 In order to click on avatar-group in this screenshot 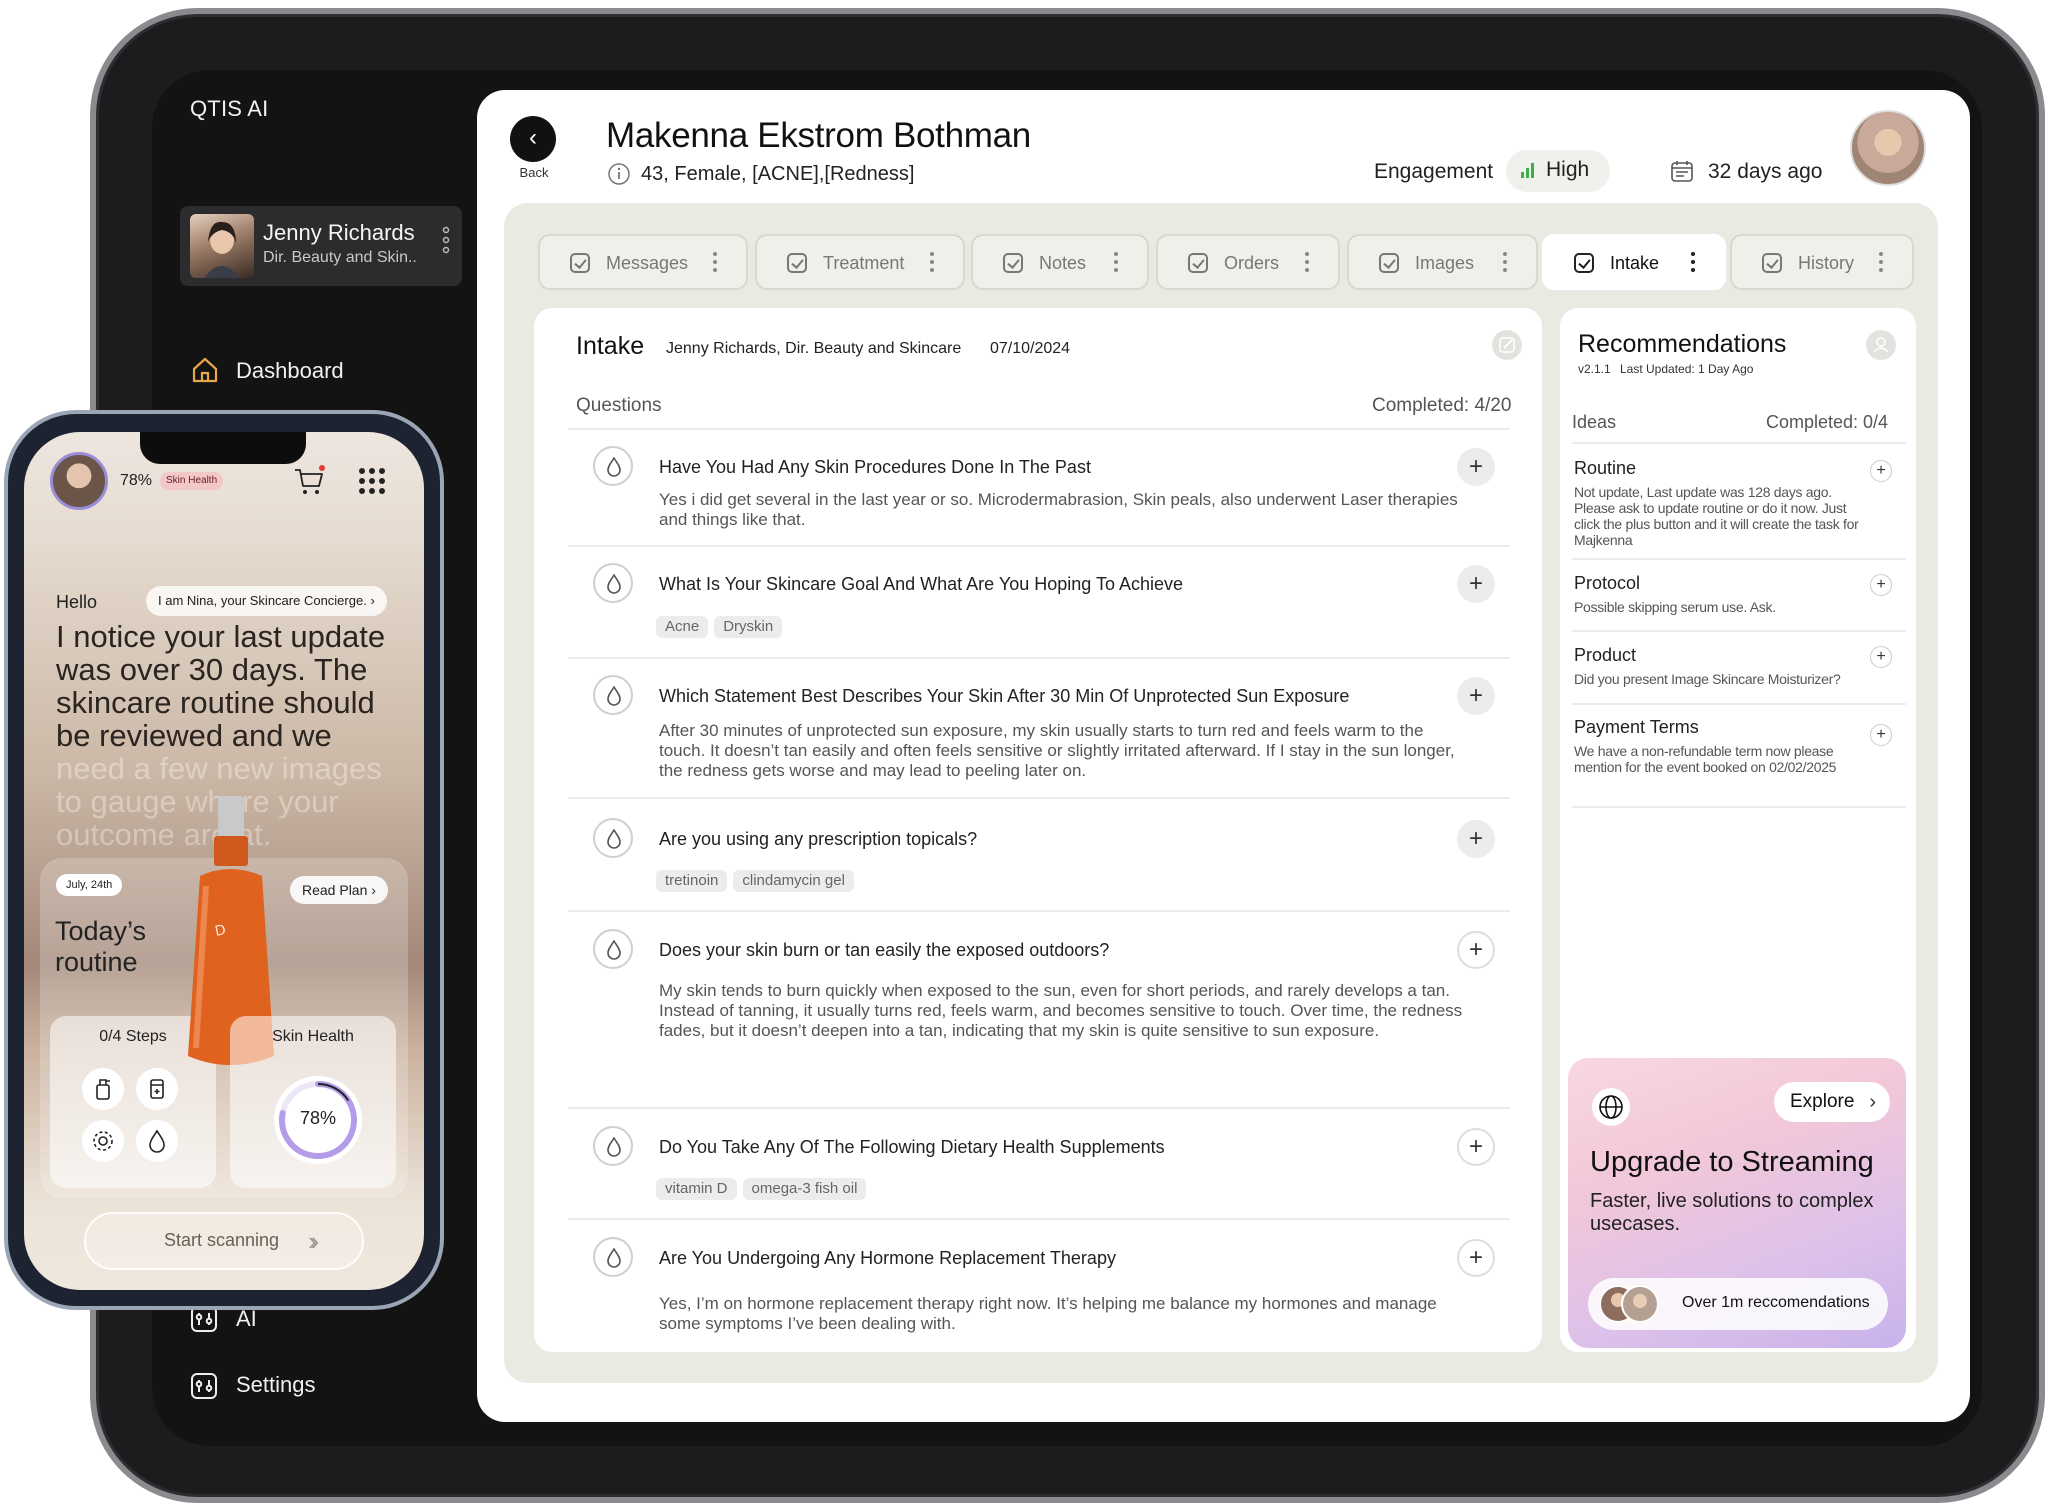, I will do `click(1629, 1304)`.